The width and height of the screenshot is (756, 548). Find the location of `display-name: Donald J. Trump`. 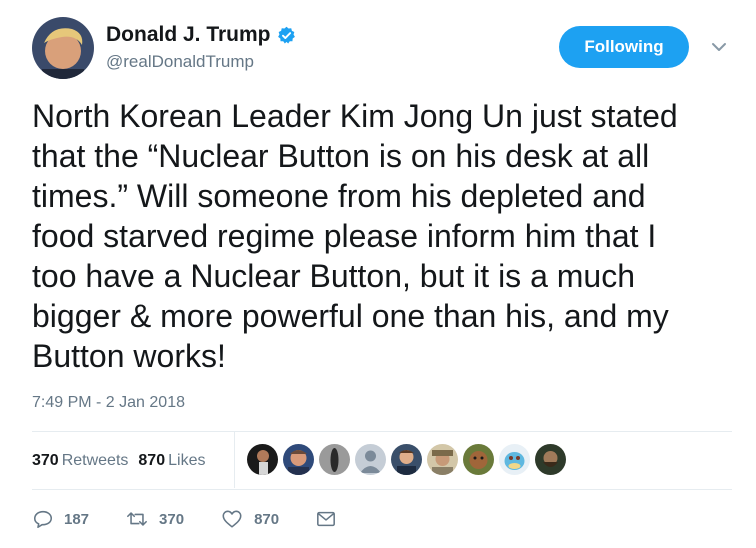

display-name: Donald J. Trump is located at coordinates (188, 35).